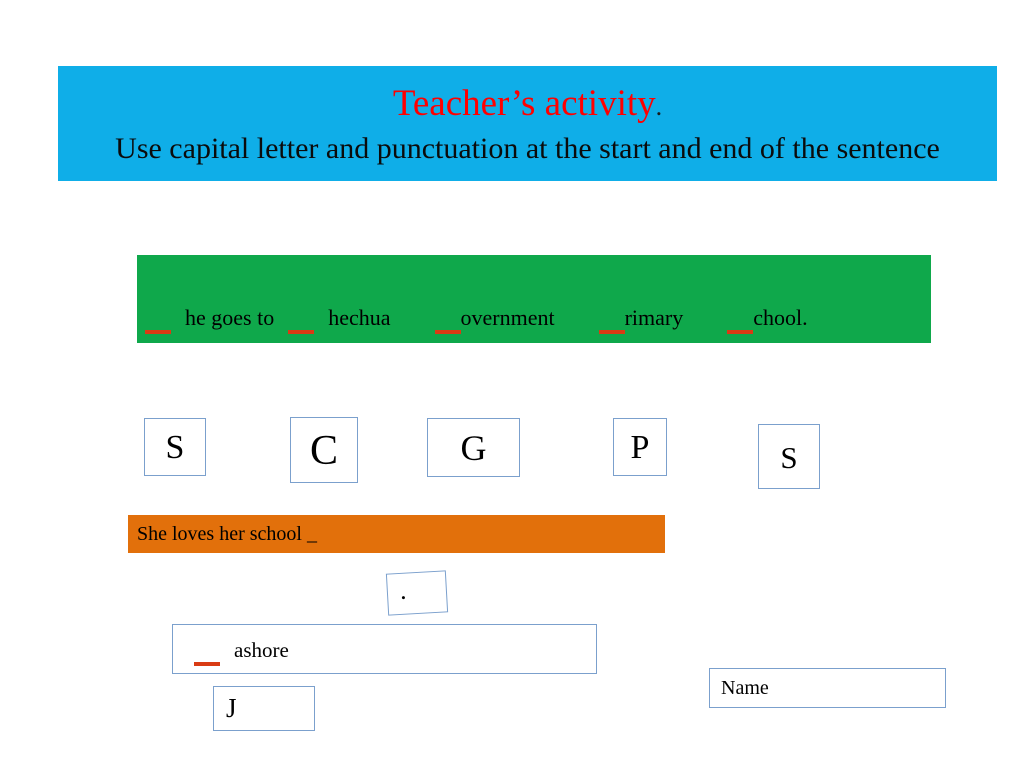 The image size is (1024, 768). What do you see at coordinates (524, 103) in the screenshot?
I see `page-title-text: Teacher’s activity` at bounding box center [524, 103].